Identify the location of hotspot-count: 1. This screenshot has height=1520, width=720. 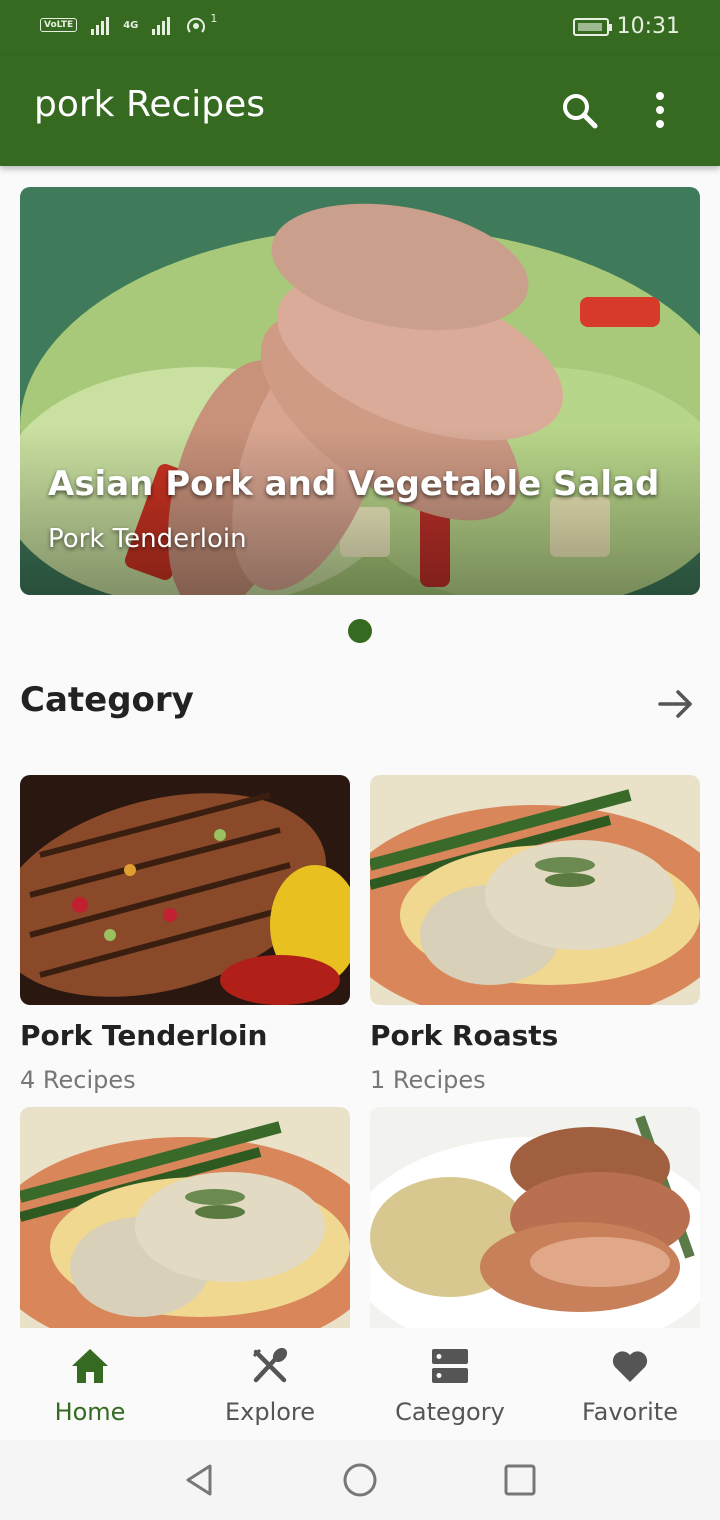
(214, 18).